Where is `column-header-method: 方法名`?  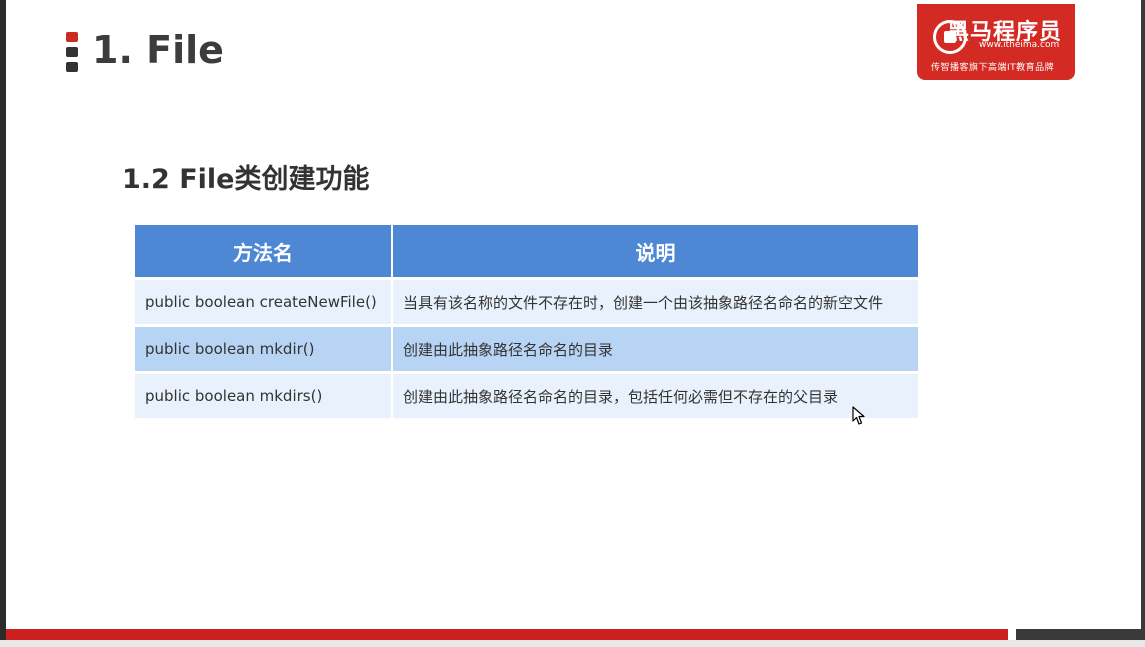 column-header-method: 方法名 is located at coordinates (264, 252).